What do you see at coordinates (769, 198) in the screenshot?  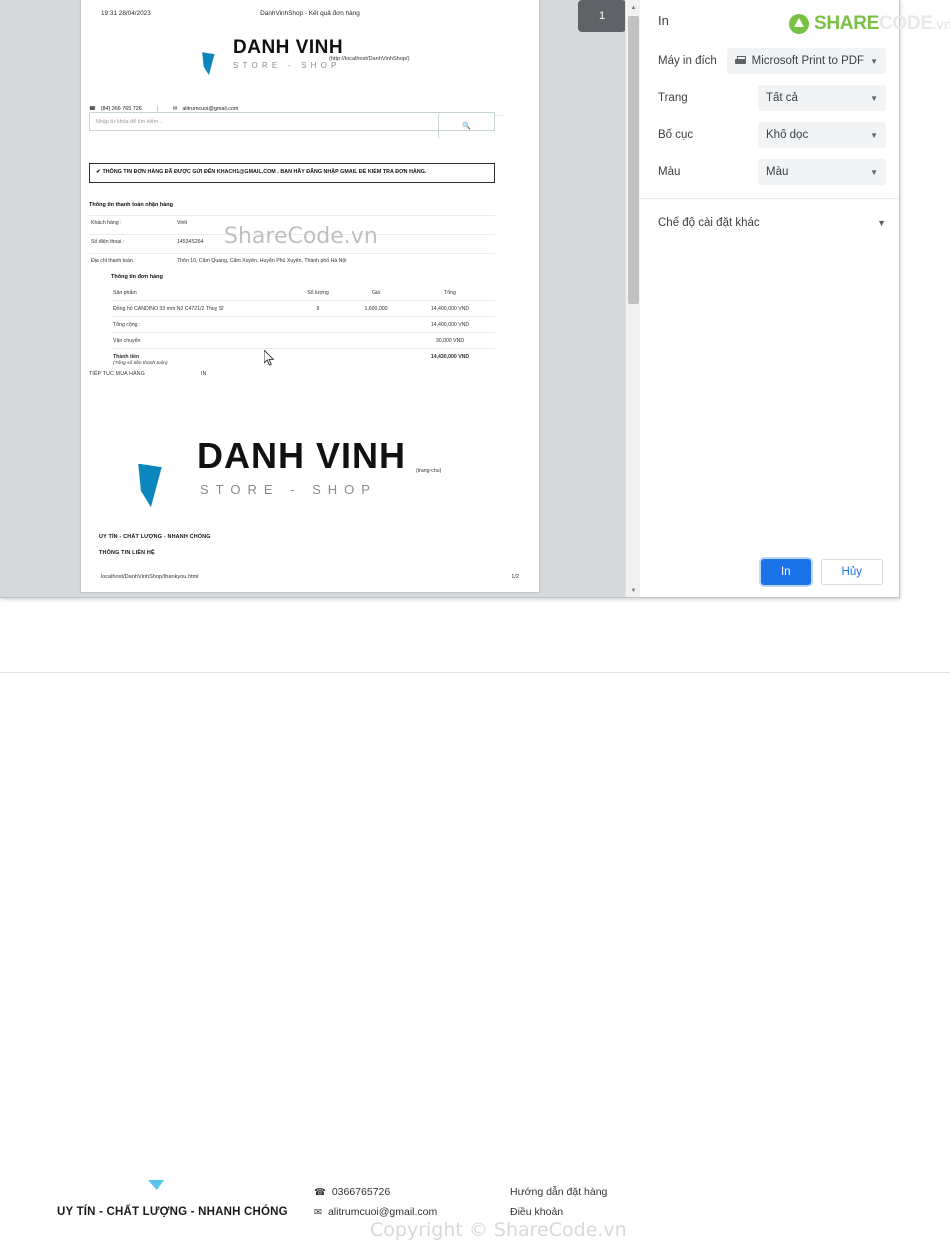 I see `settings-divider` at bounding box center [769, 198].